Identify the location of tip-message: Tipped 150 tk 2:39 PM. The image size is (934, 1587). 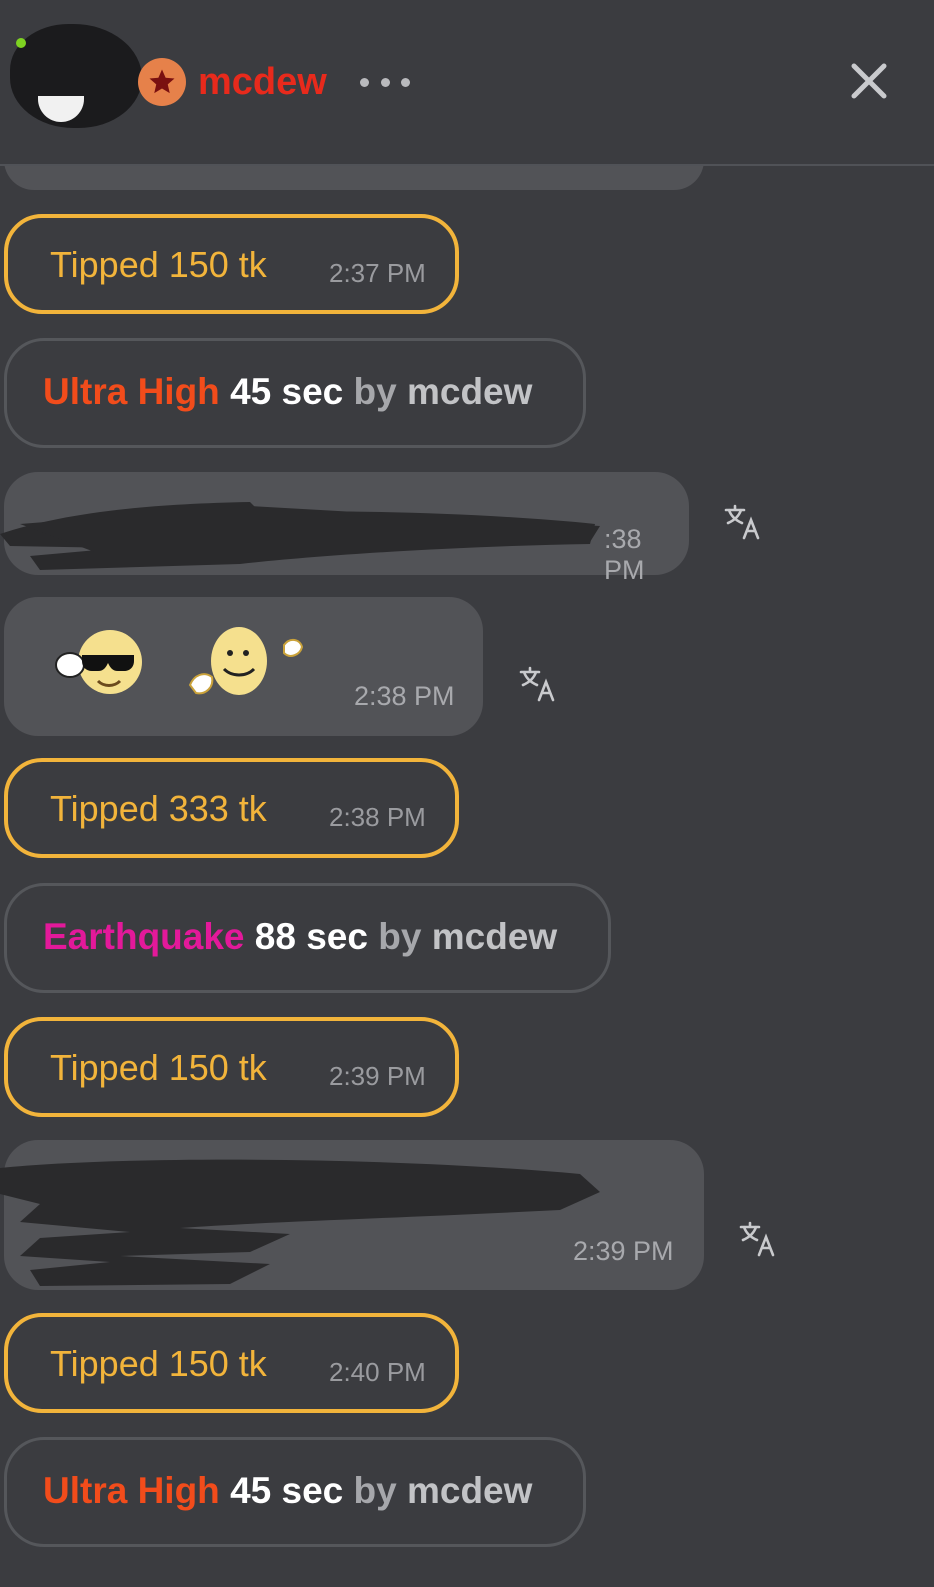
(231, 1067).